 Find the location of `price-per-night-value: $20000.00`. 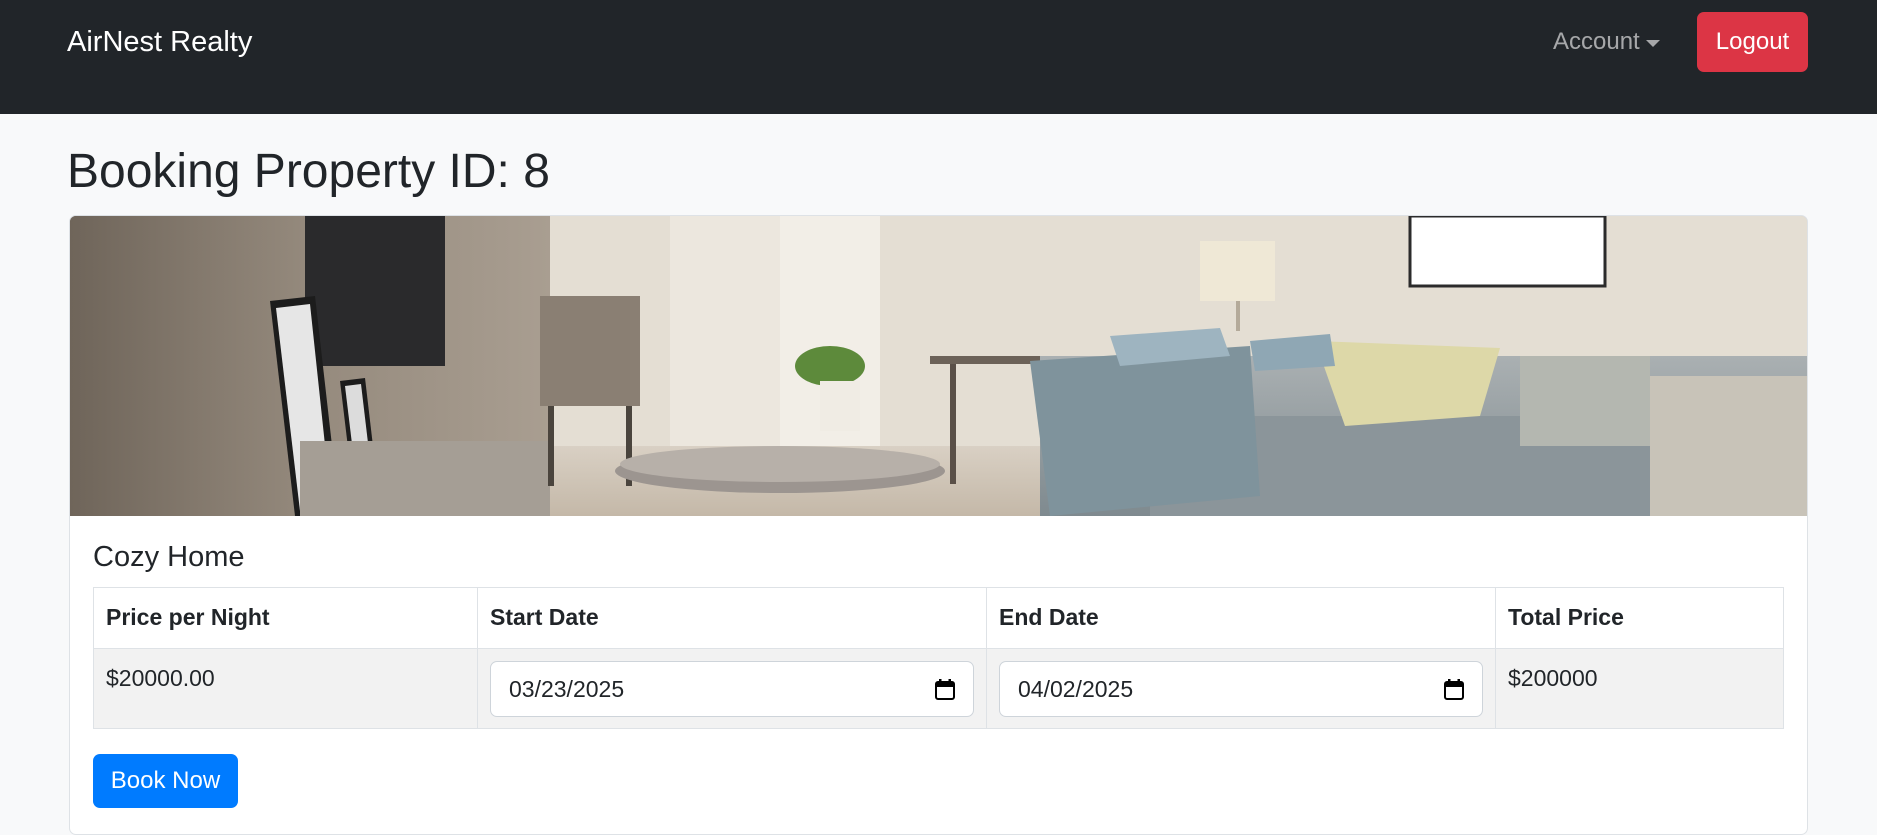

price-per-night-value: $20000.00 is located at coordinates (285, 688).